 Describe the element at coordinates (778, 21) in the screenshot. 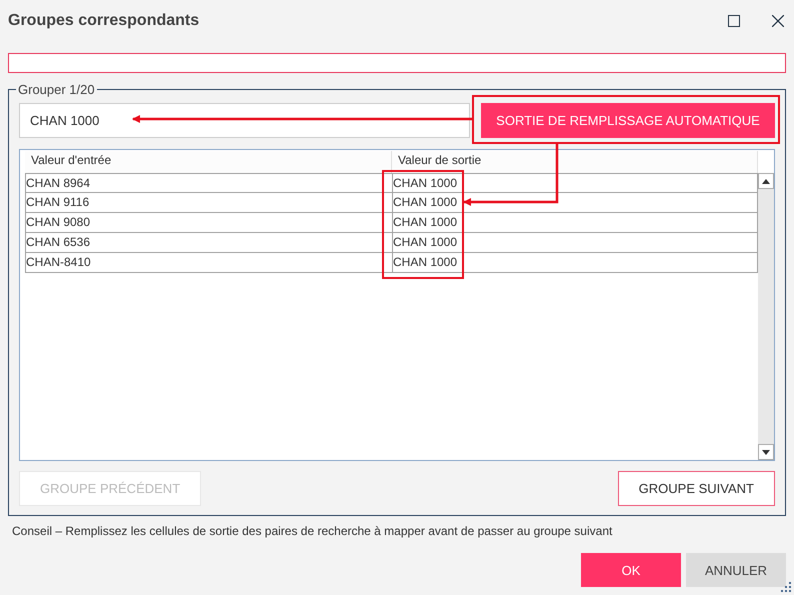

I see `close-icon` at that location.